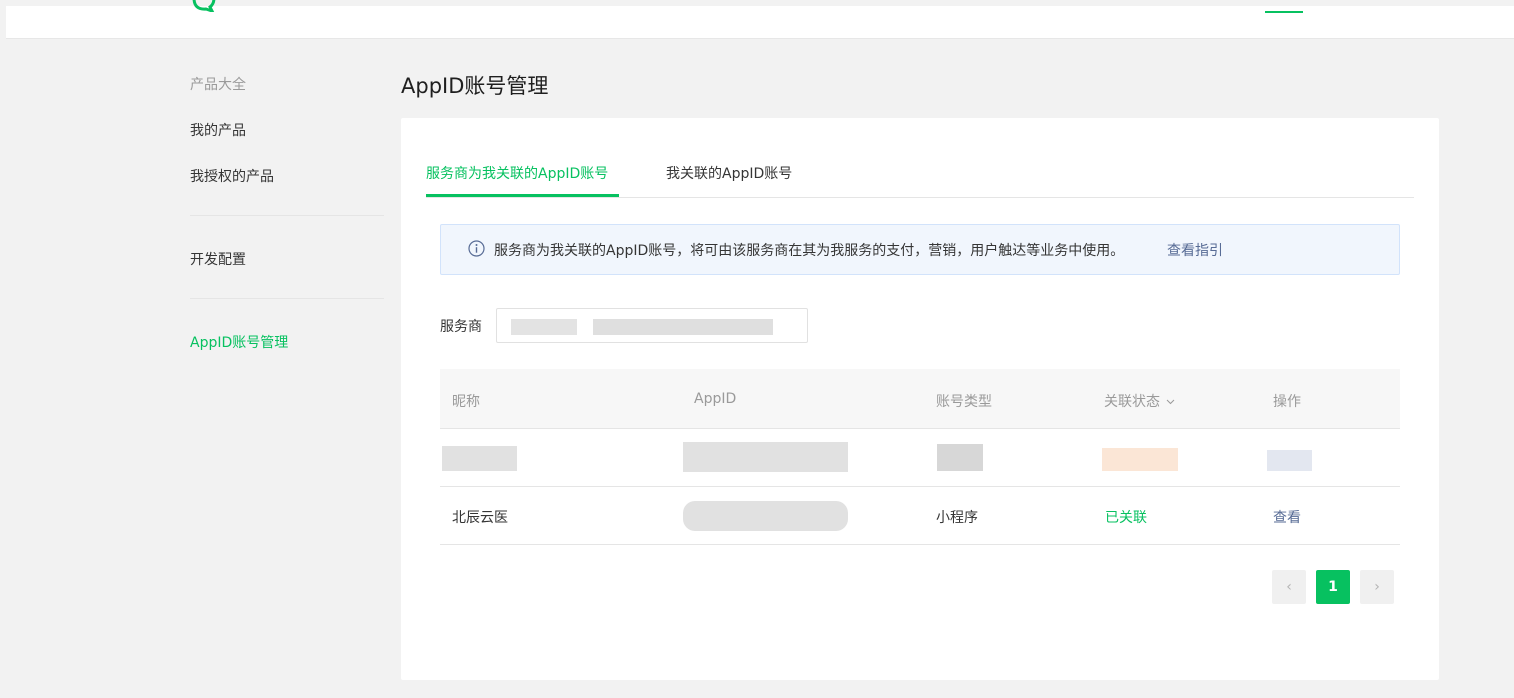  Describe the element at coordinates (920, 458) in the screenshot. I see `table-row` at that location.